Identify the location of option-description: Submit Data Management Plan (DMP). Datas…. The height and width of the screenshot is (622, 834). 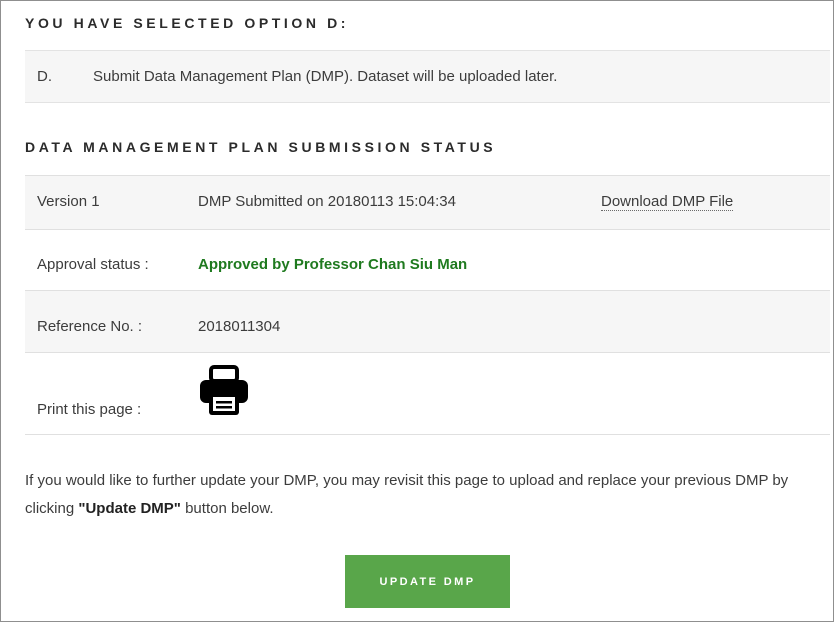
(325, 76).